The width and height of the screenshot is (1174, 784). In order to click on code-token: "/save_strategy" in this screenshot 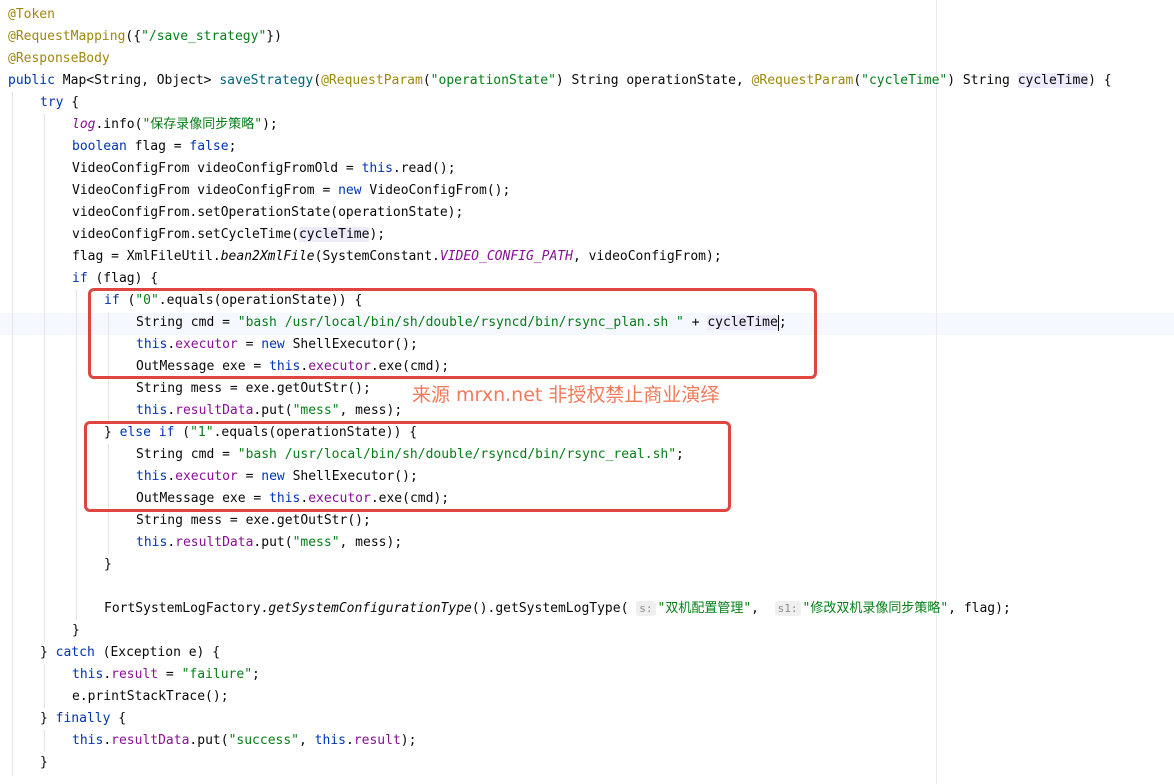, I will do `click(204, 36)`.